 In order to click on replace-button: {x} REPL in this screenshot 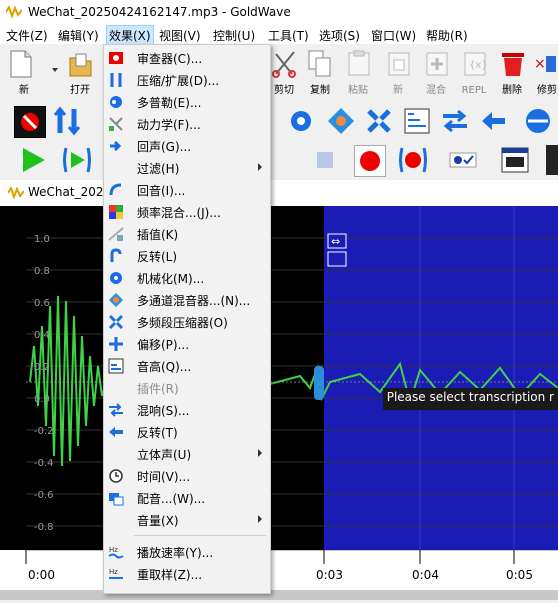, I will do `click(474, 72)`.